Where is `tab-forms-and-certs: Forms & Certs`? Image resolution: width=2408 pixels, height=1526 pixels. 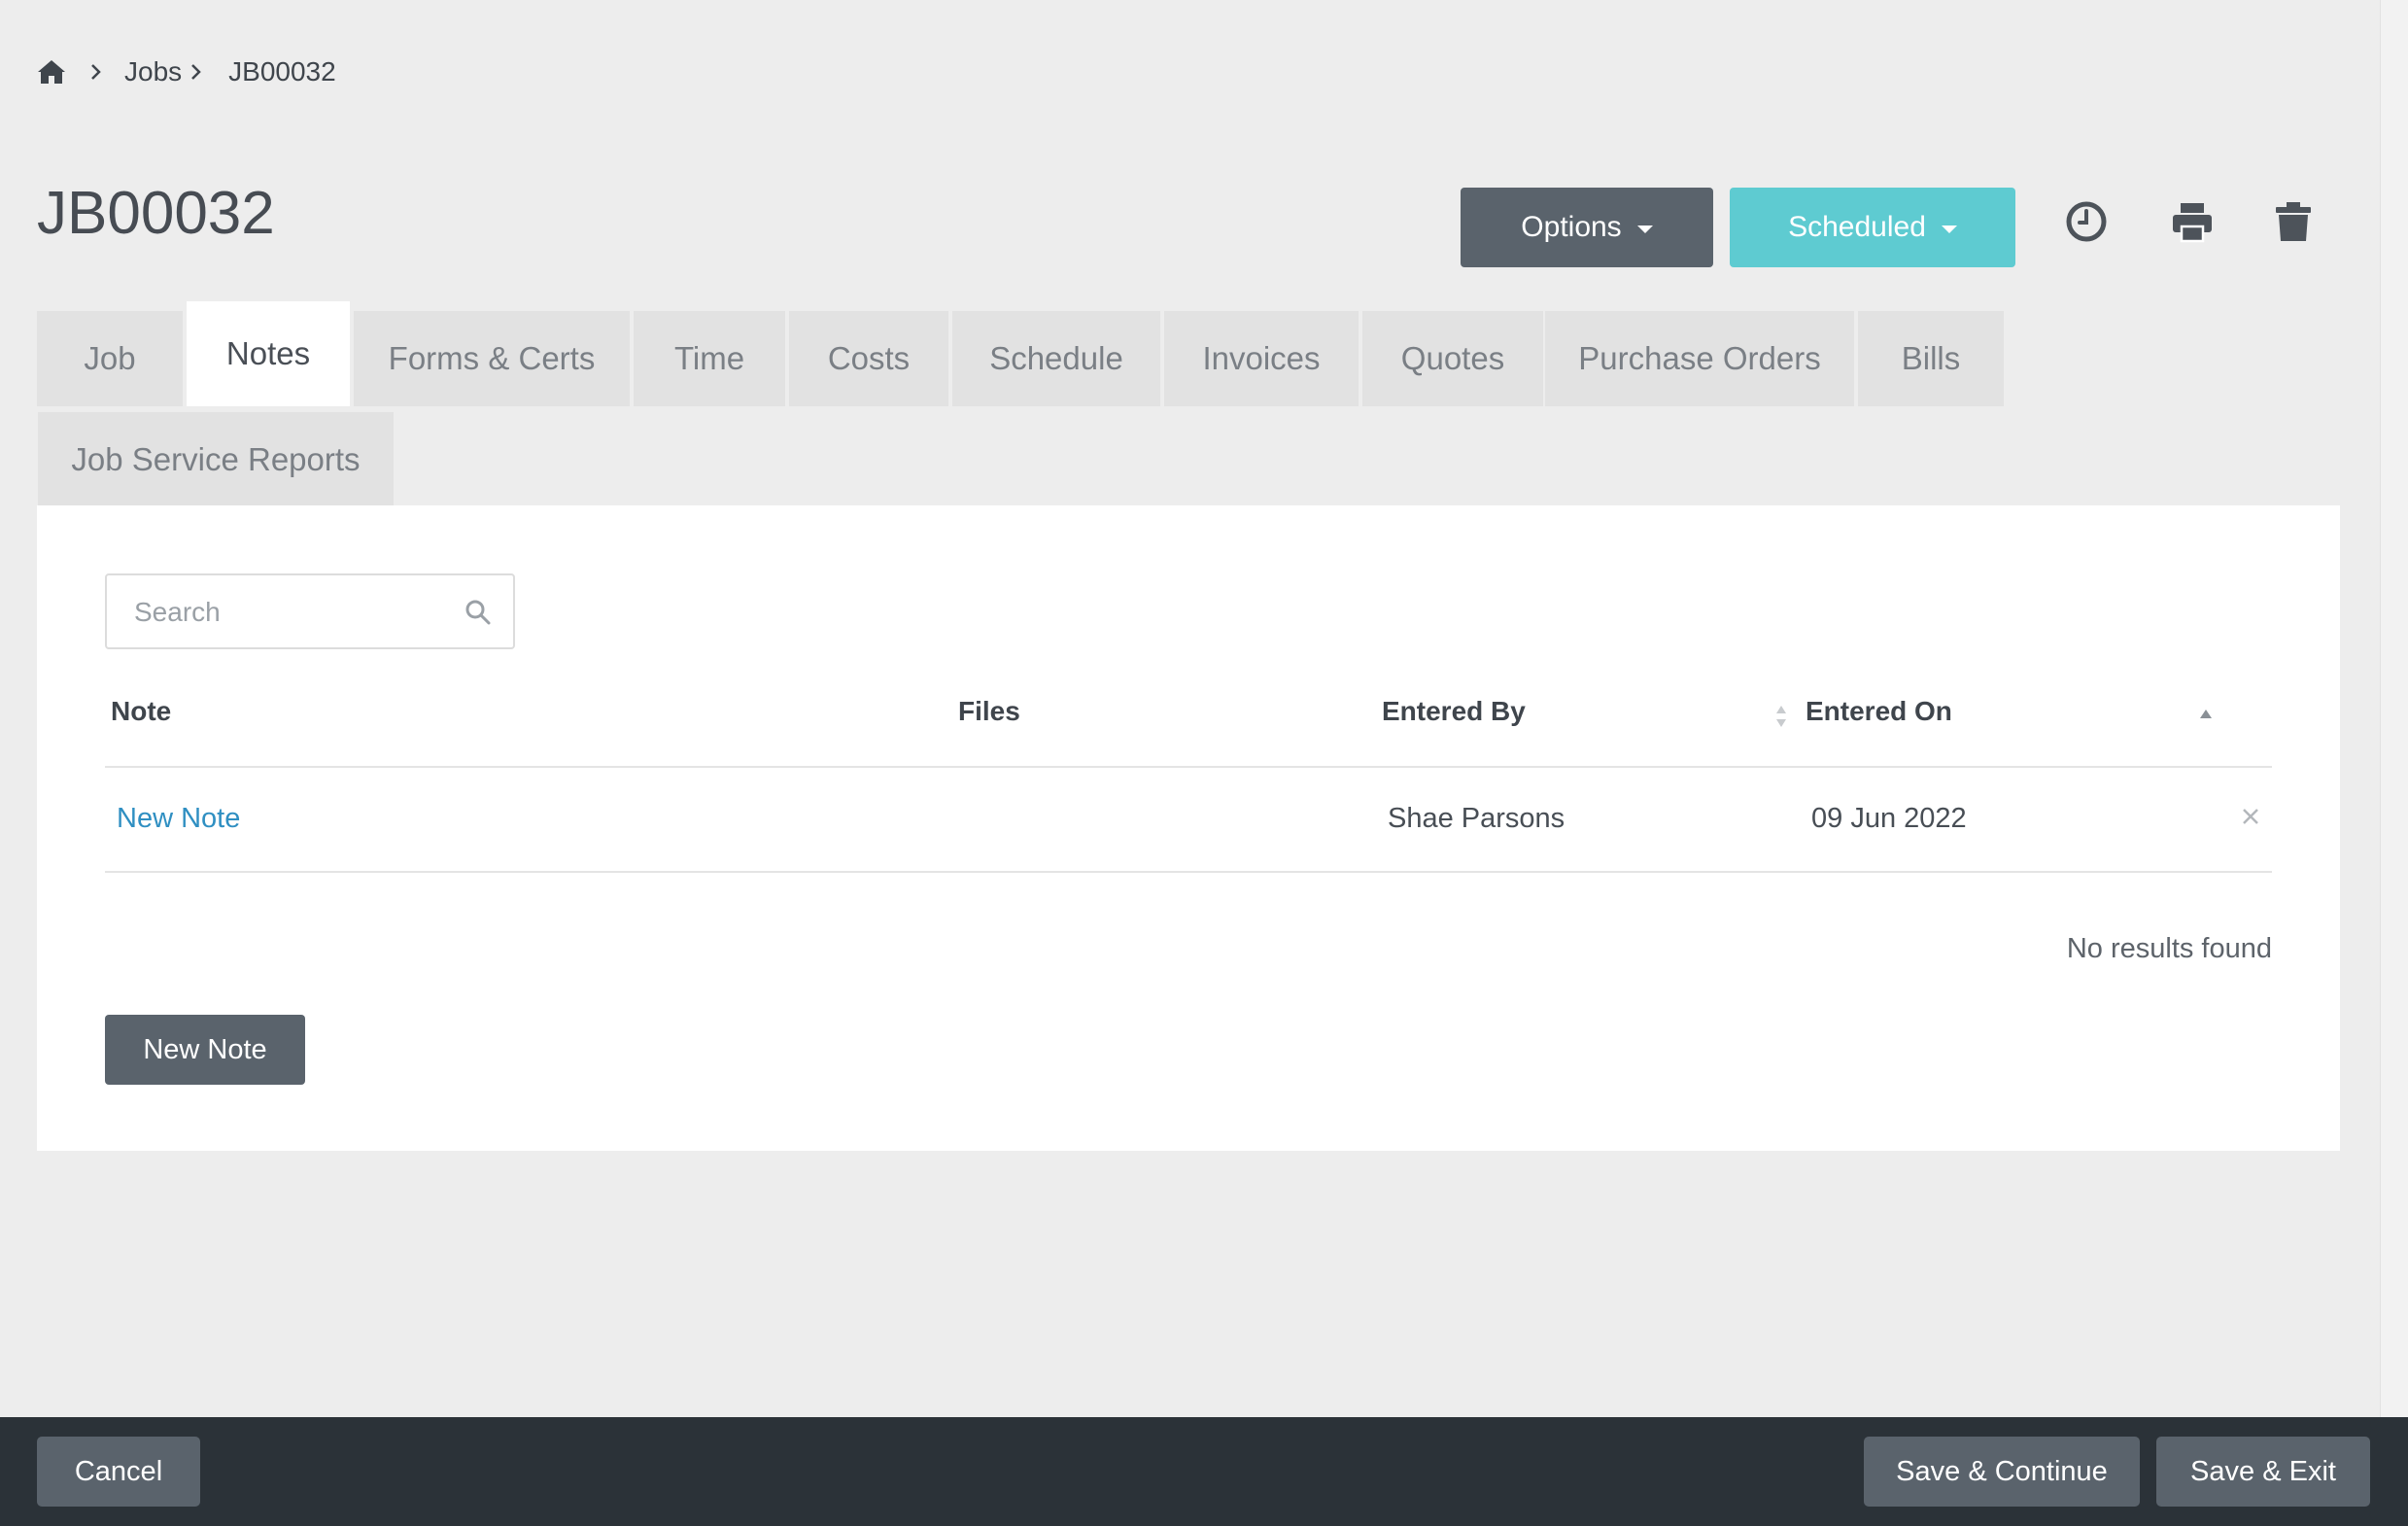 tab-forms-and-certs: Forms & Certs is located at coordinates (492, 359).